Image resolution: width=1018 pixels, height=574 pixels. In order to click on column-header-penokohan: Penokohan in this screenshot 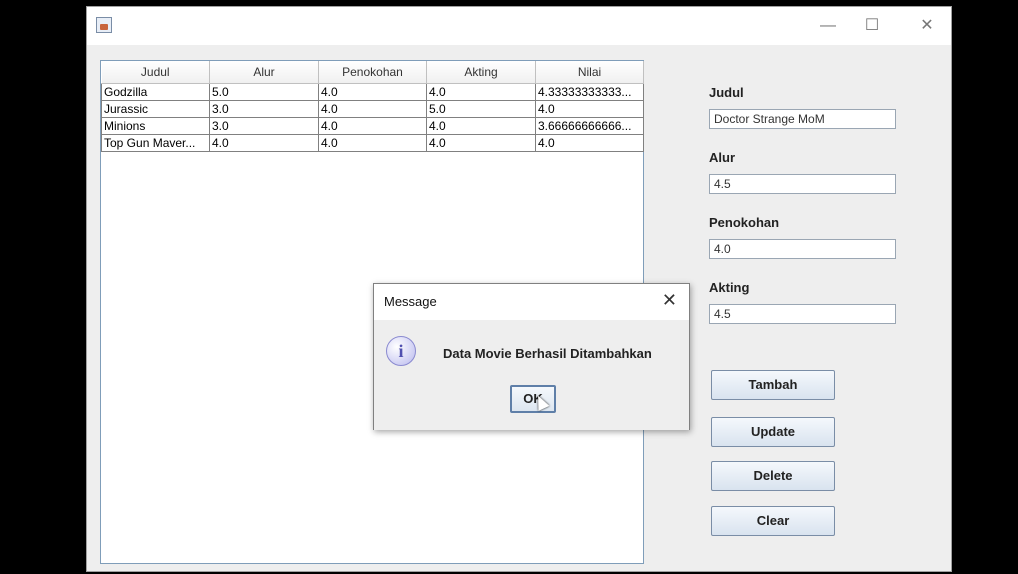, I will do `click(372, 72)`.